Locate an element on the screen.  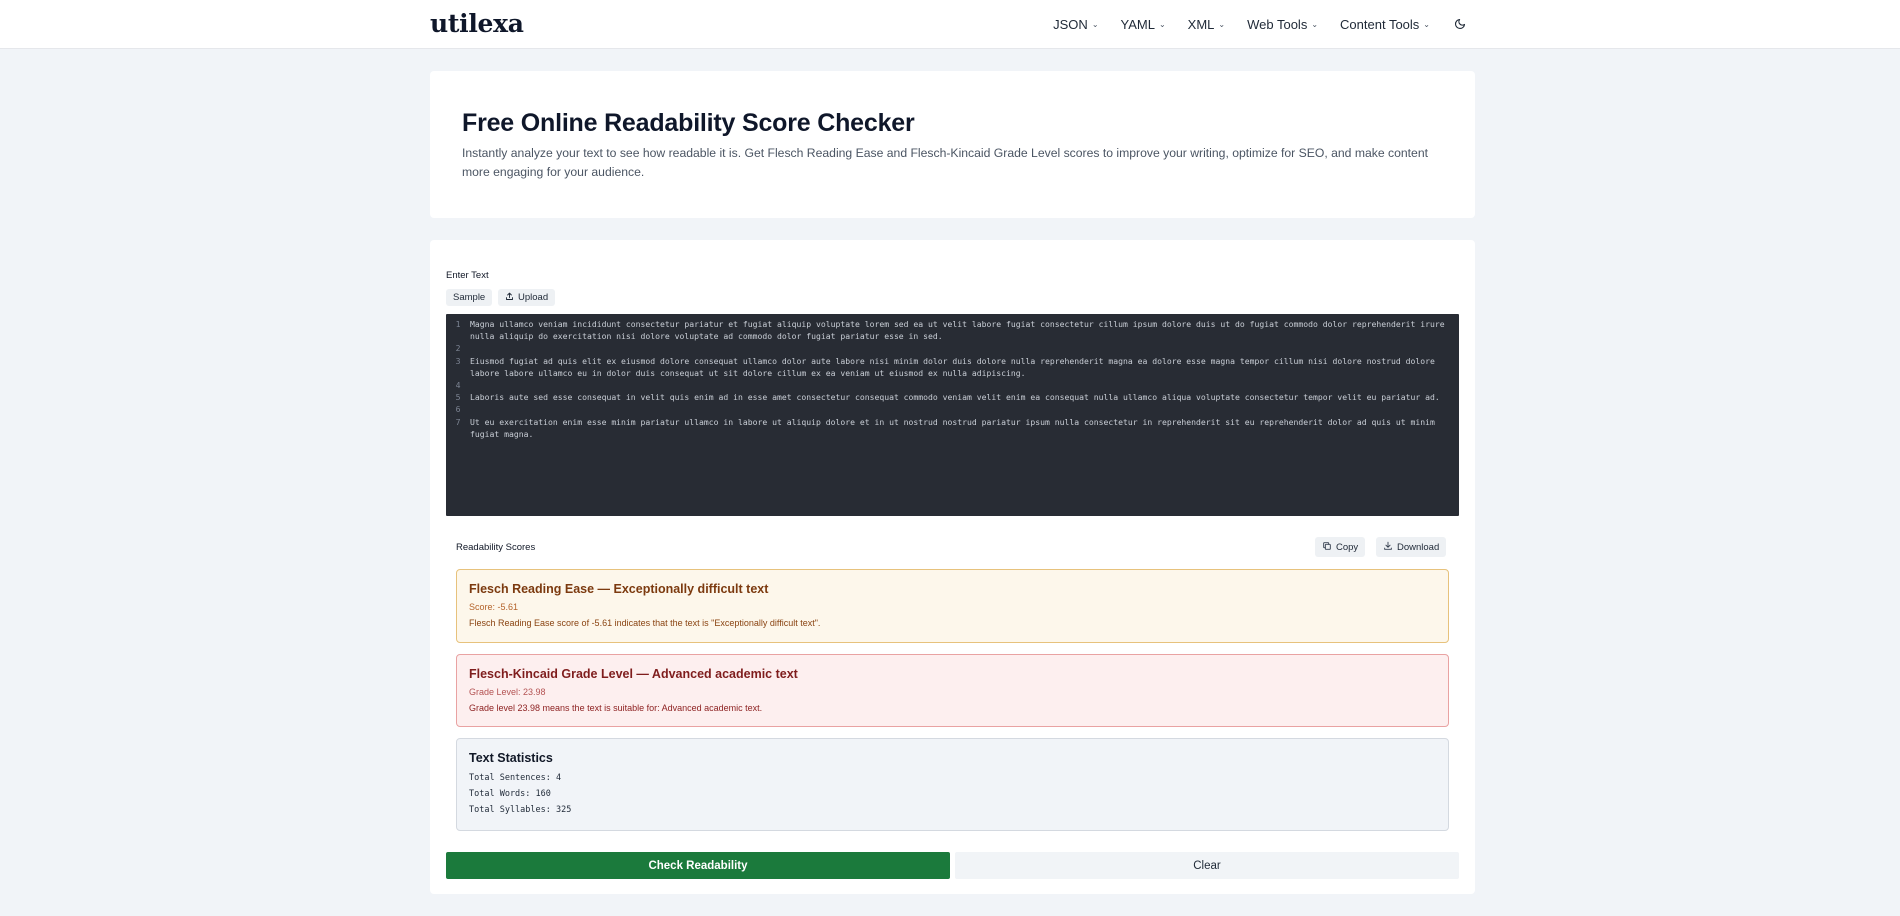
line-number: 1 is located at coordinates (458, 324).